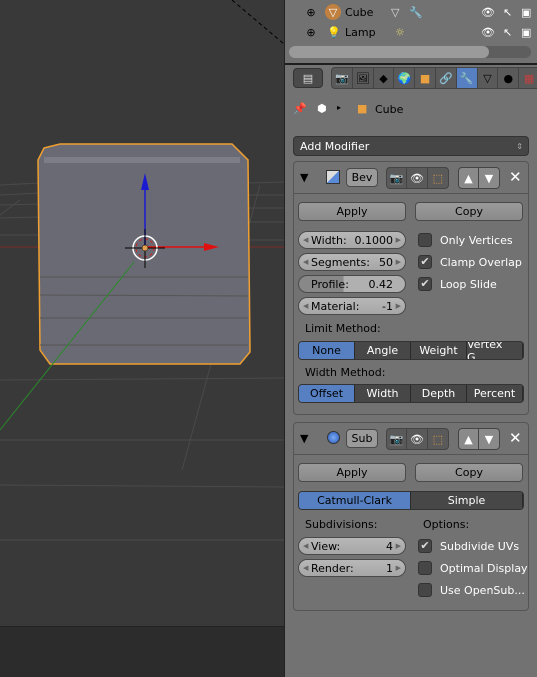  What do you see at coordinates (322, 108) in the screenshot?
I see `scene-icon: ⬢` at bounding box center [322, 108].